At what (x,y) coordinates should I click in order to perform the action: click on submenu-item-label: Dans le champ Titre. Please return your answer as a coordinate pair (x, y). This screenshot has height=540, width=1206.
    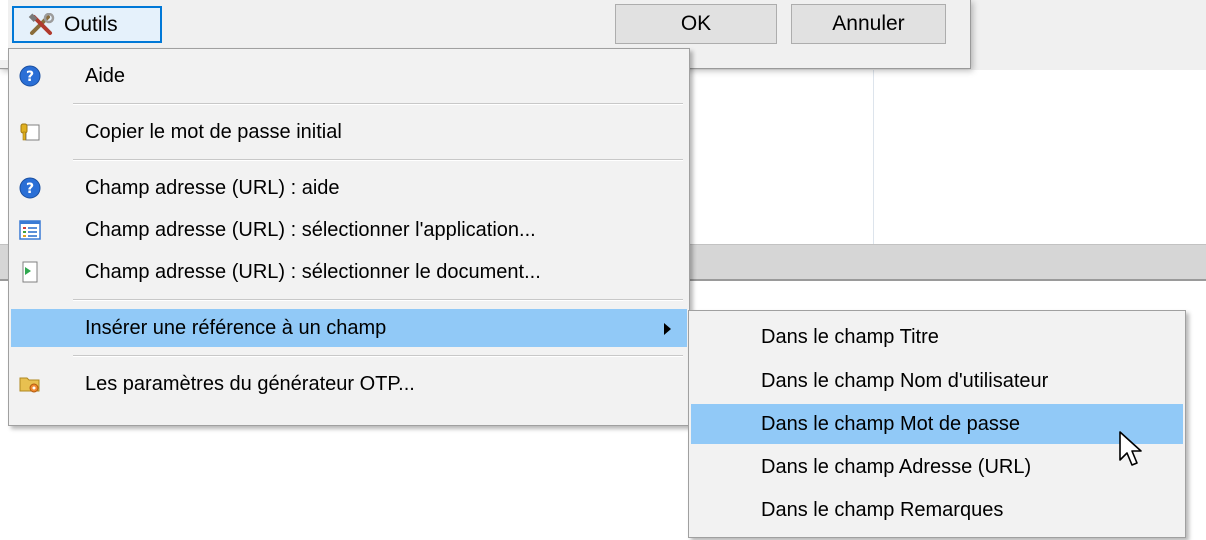
    Looking at the image, I should click on (850, 336).